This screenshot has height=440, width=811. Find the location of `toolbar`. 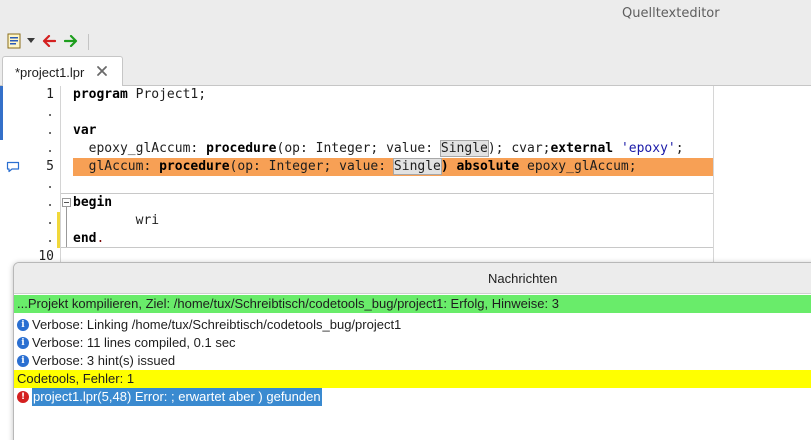

toolbar is located at coordinates (405, 41).